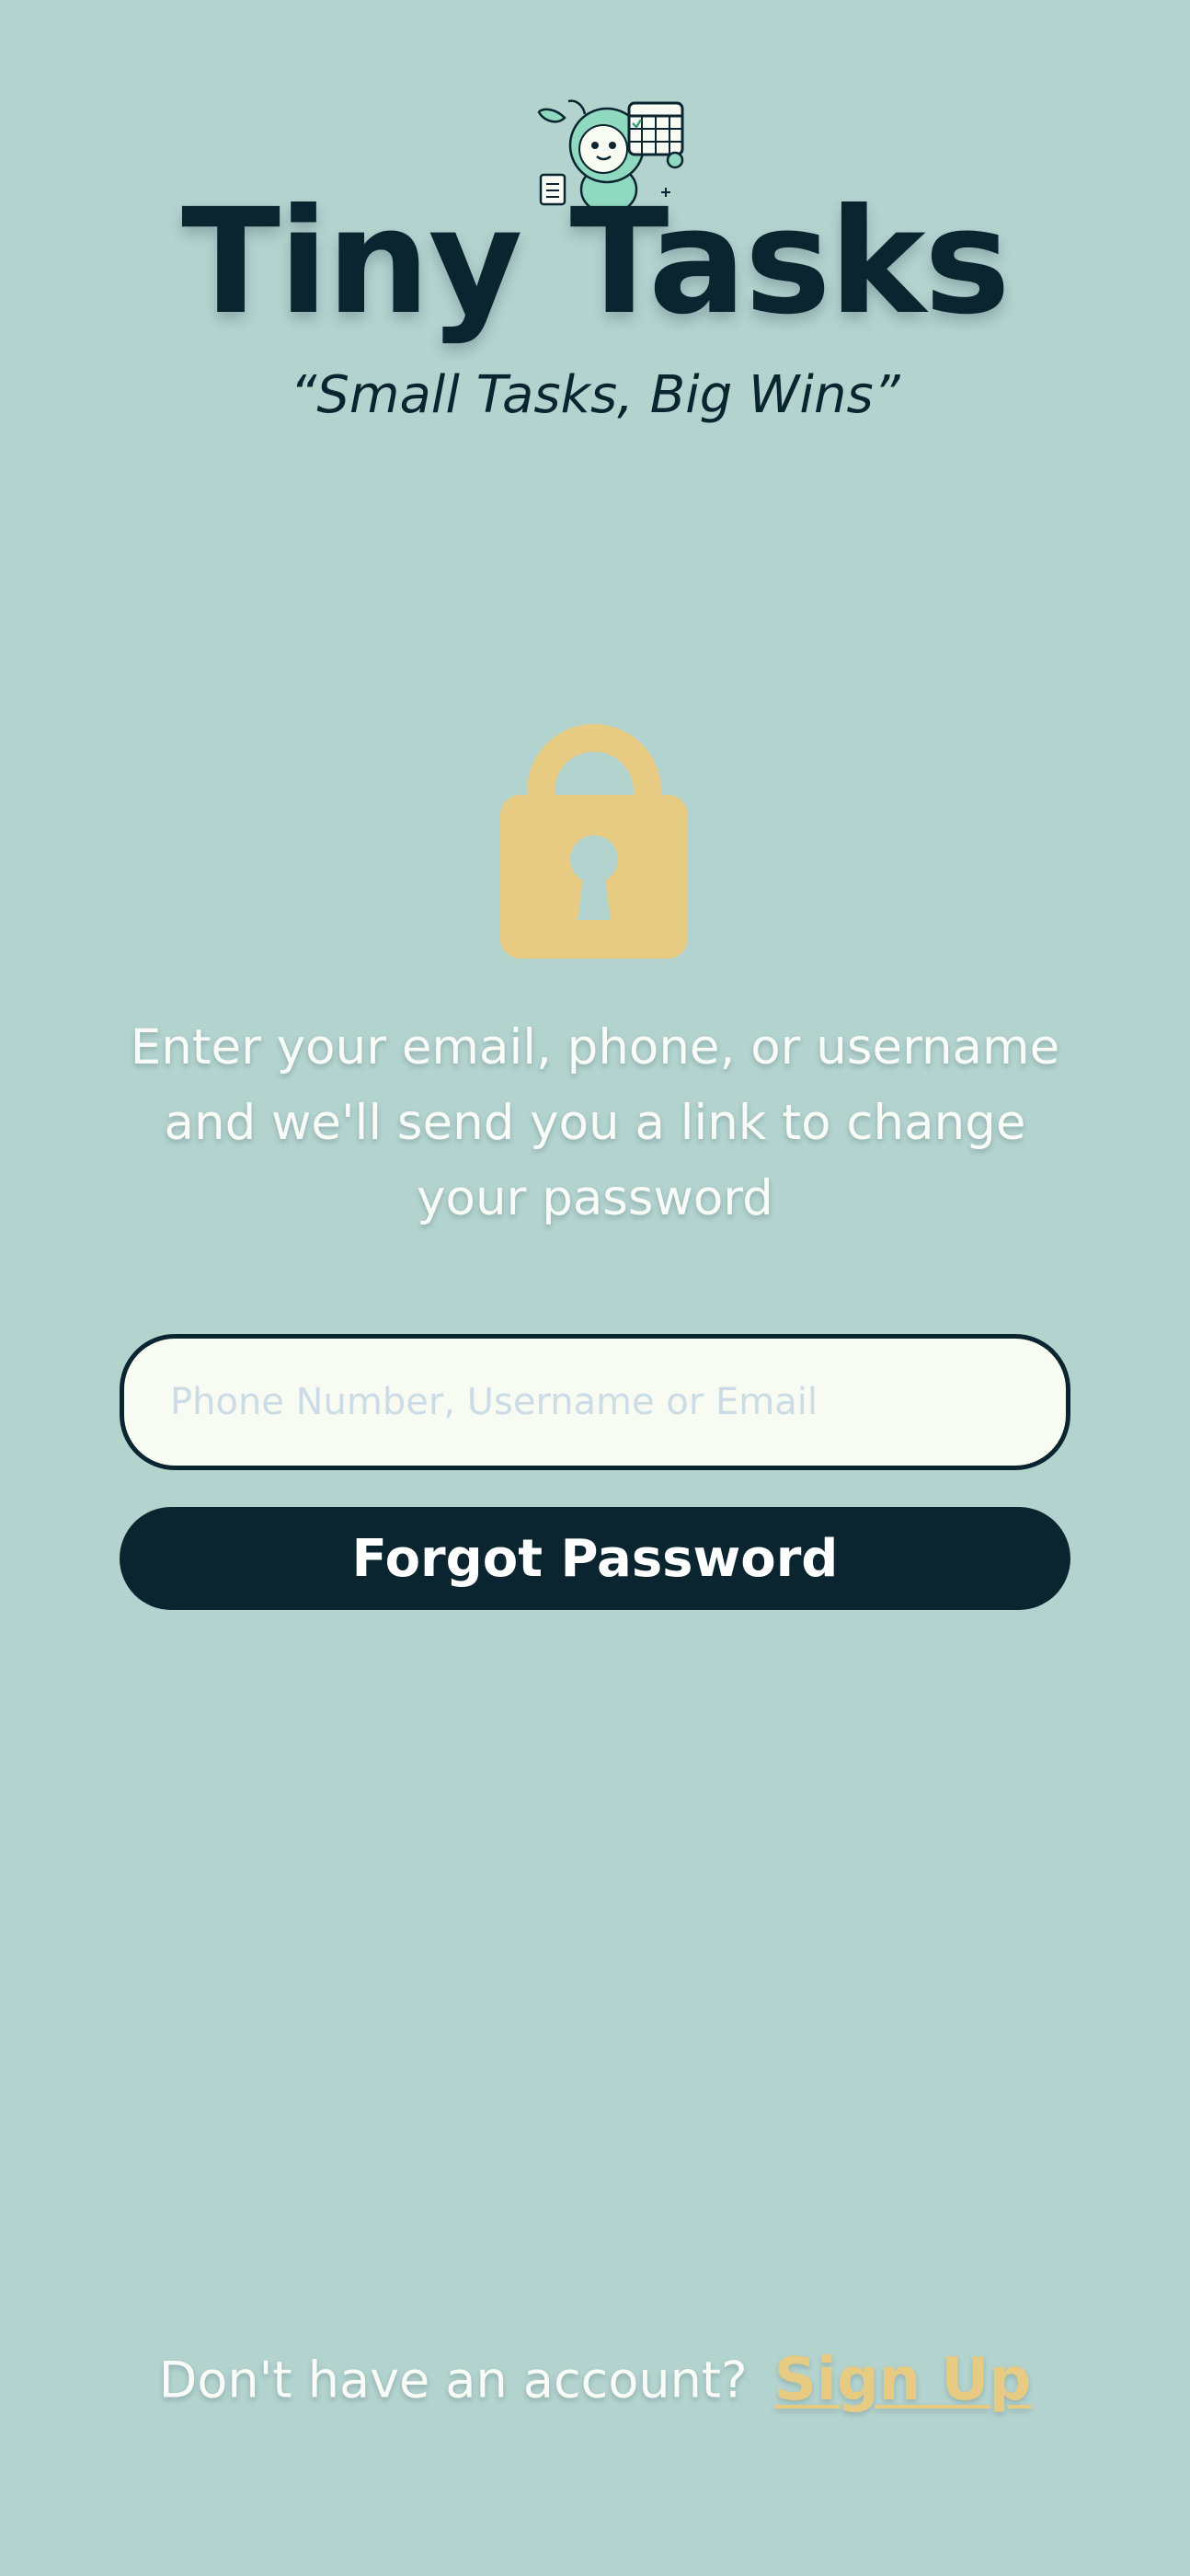 This screenshot has height=2576, width=1190. Describe the element at coordinates (610, 157) in the screenshot. I see `mascot-logo-icon` at that location.